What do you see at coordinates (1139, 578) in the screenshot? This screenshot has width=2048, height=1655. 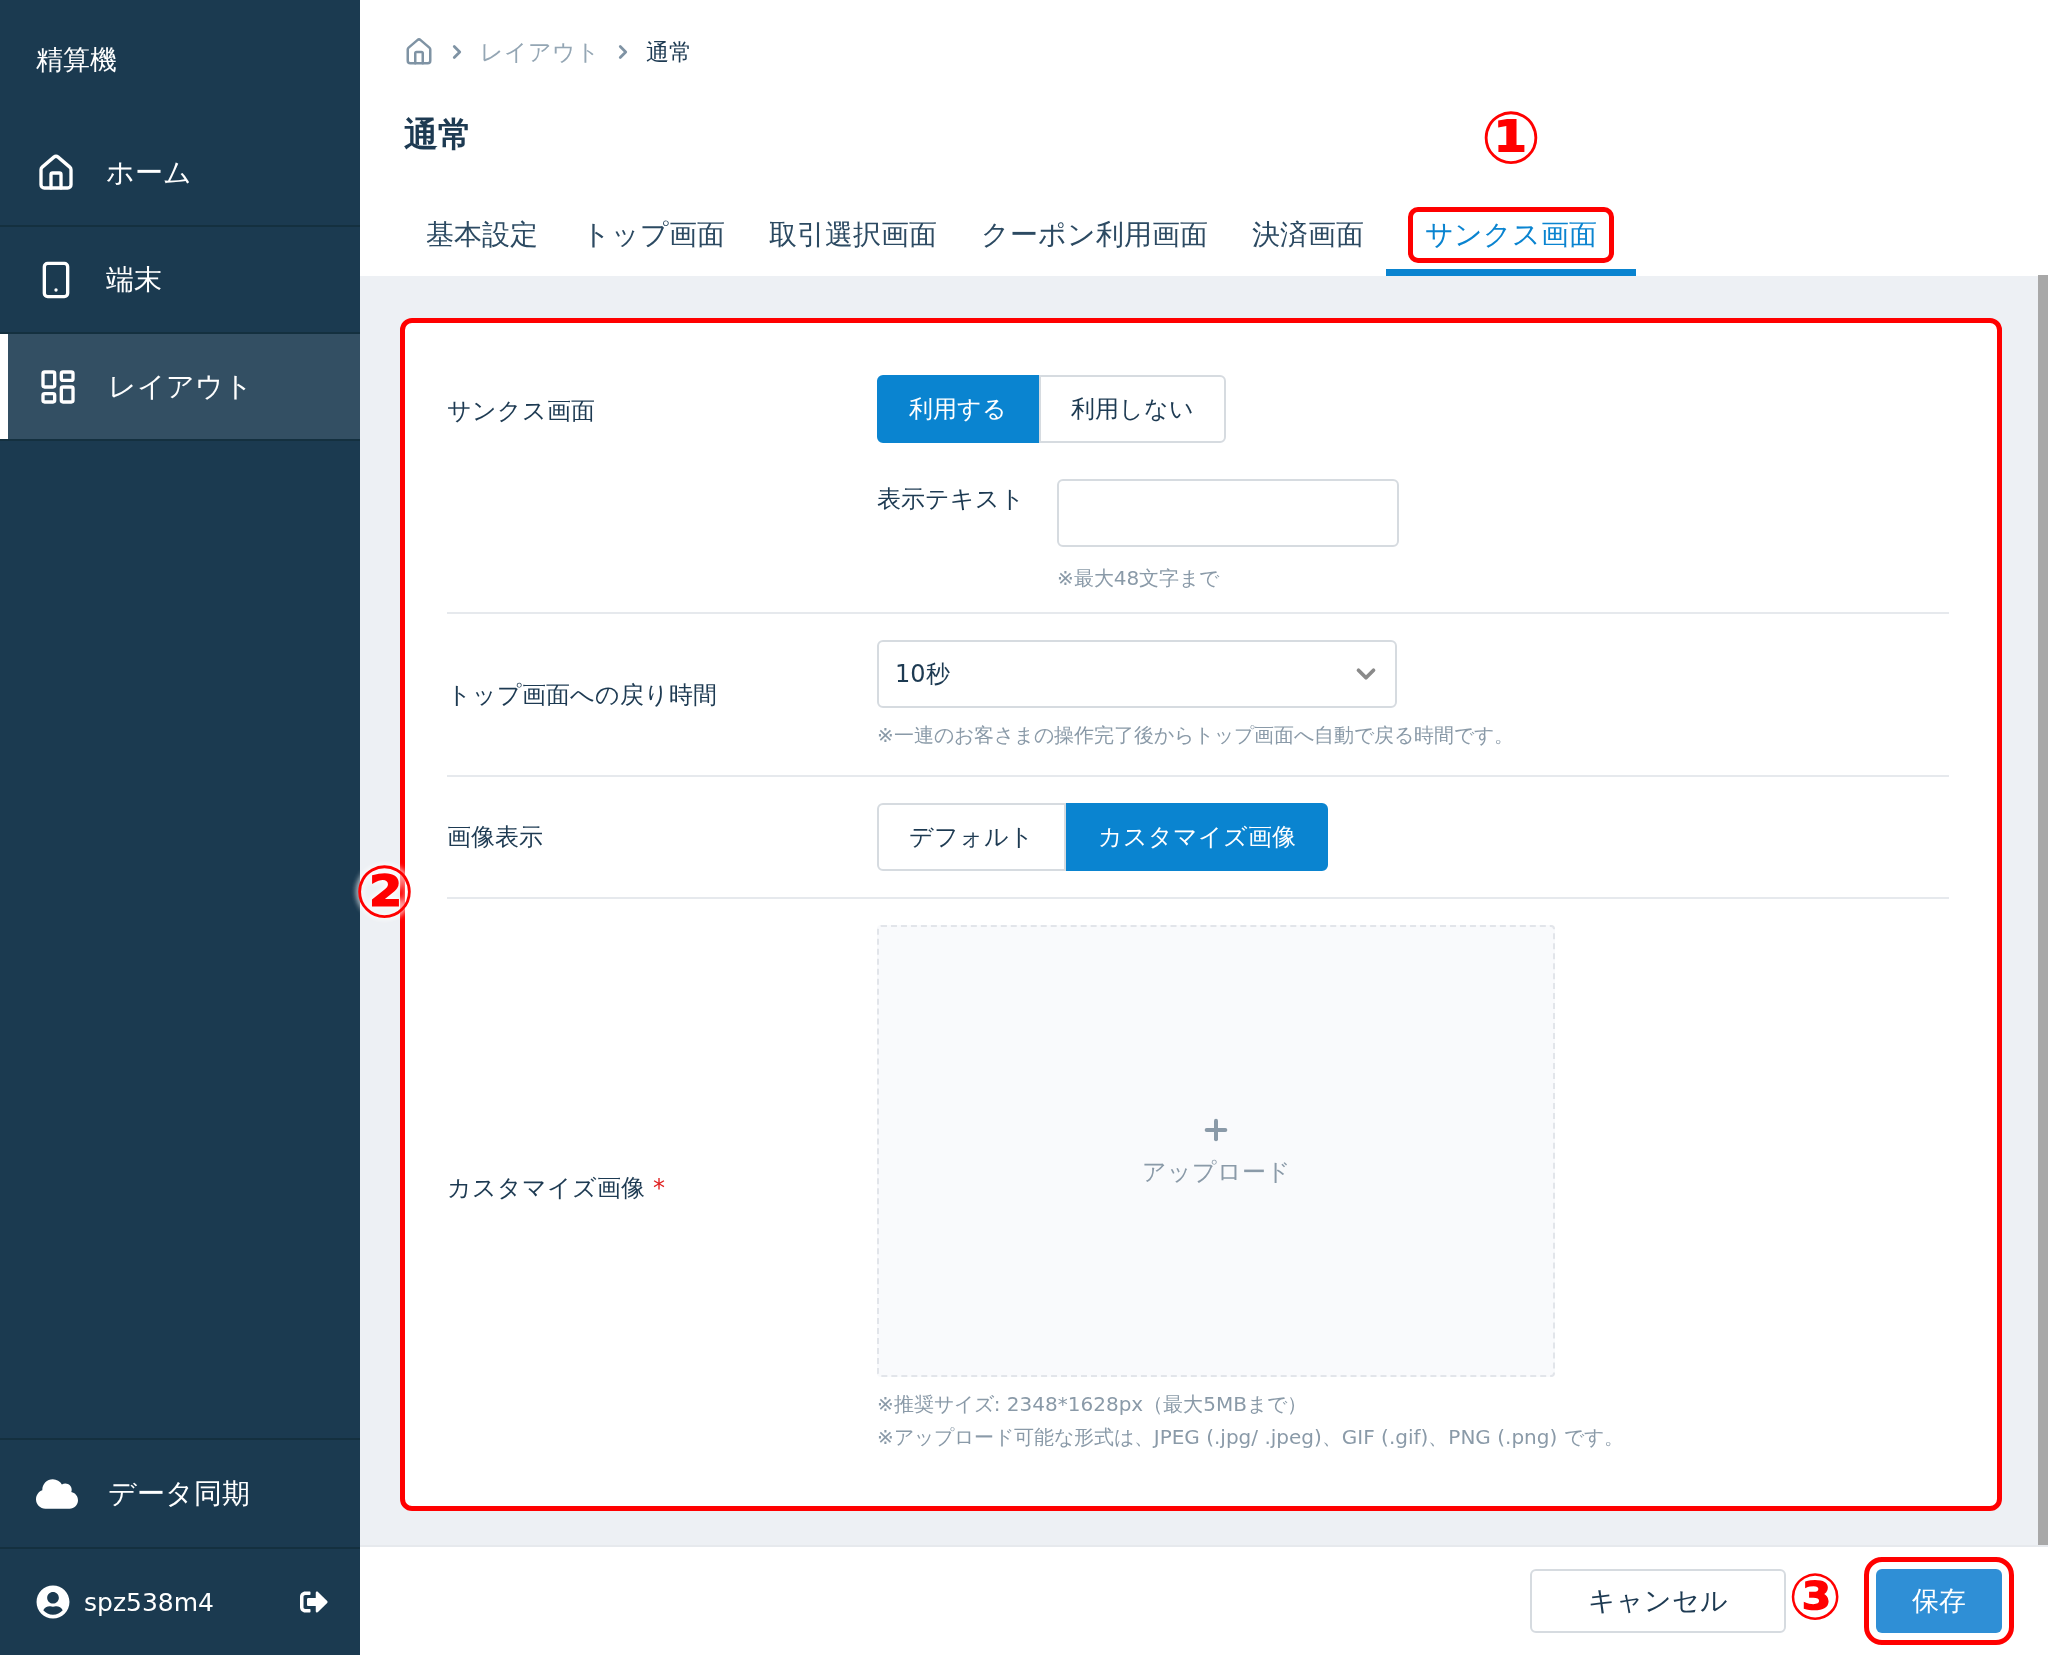 I see `hint-text: ※最大48文字まで` at bounding box center [1139, 578].